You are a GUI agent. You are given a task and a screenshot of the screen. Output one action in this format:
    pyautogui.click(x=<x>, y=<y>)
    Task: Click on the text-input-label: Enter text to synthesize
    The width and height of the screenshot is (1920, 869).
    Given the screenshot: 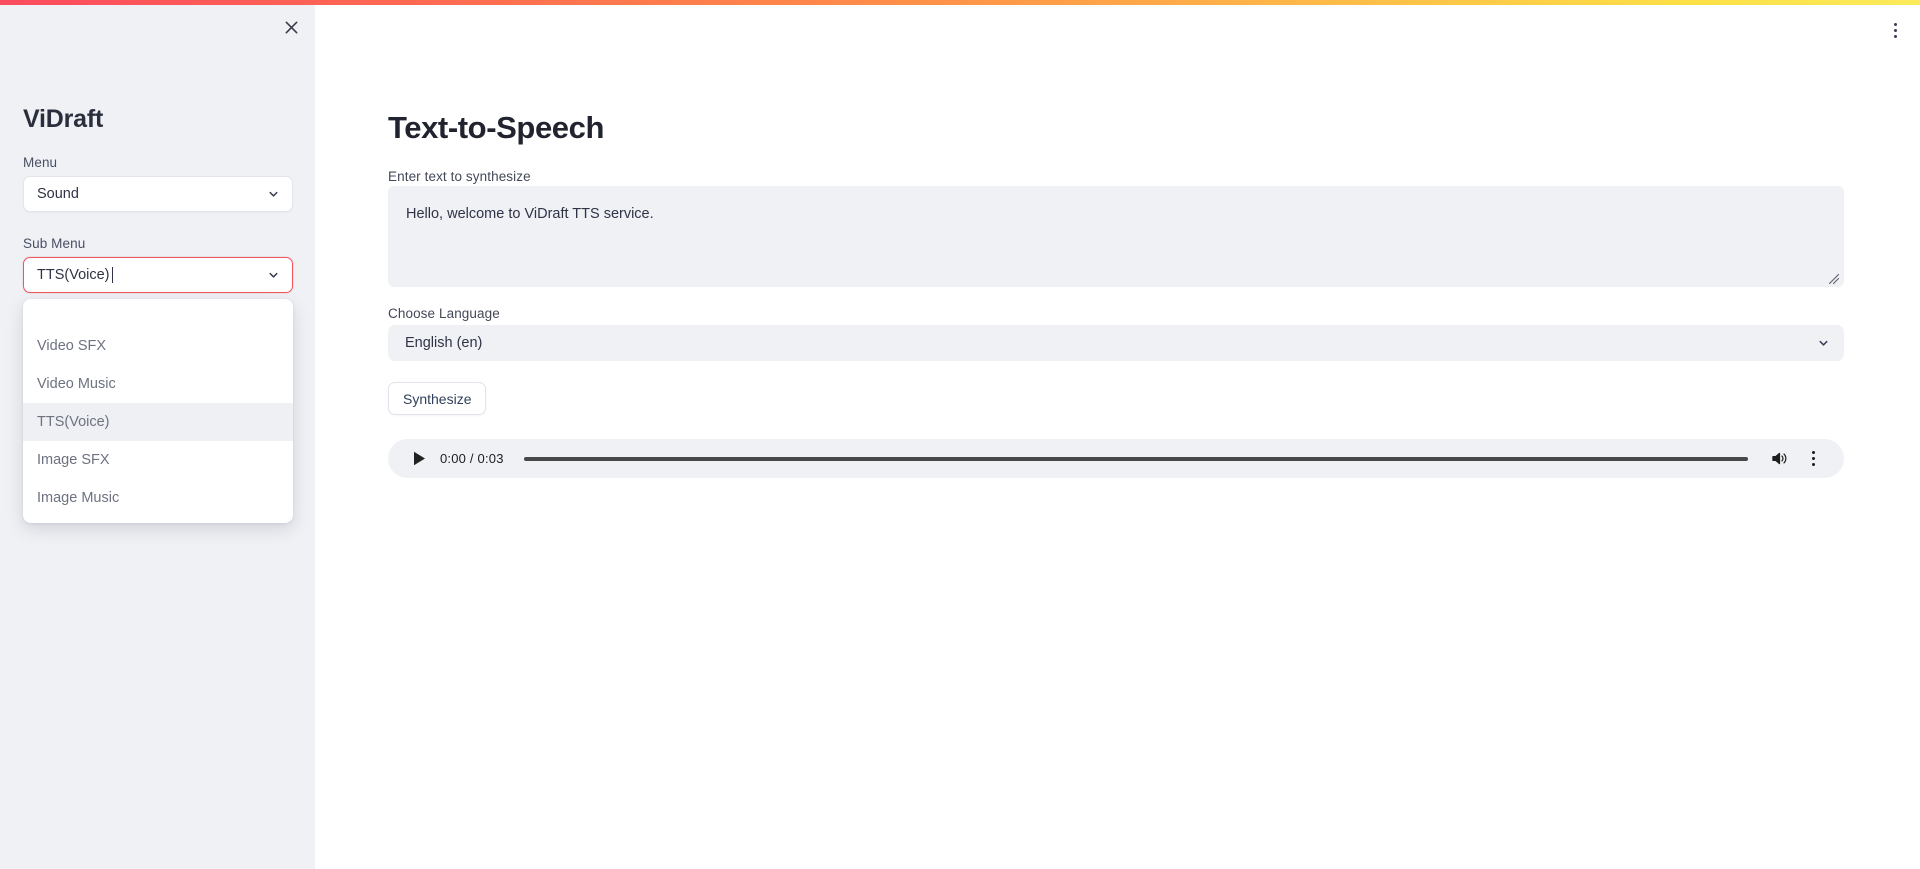 What is the action you would take?
    pyautogui.click(x=459, y=176)
    